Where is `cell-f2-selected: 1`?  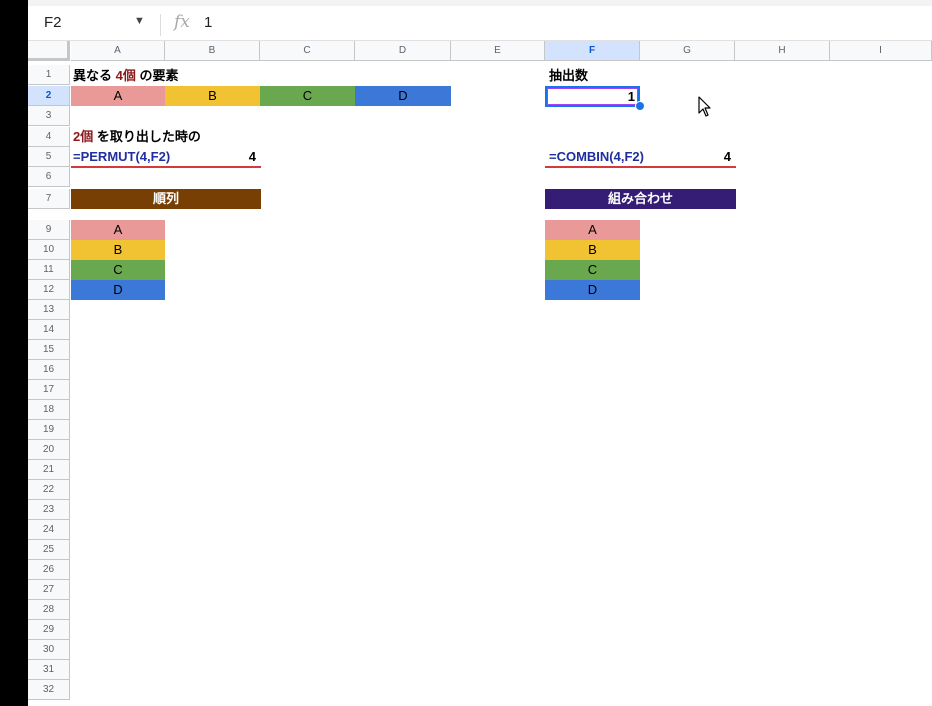
cell-f2-selected: 1 is located at coordinates (592, 96).